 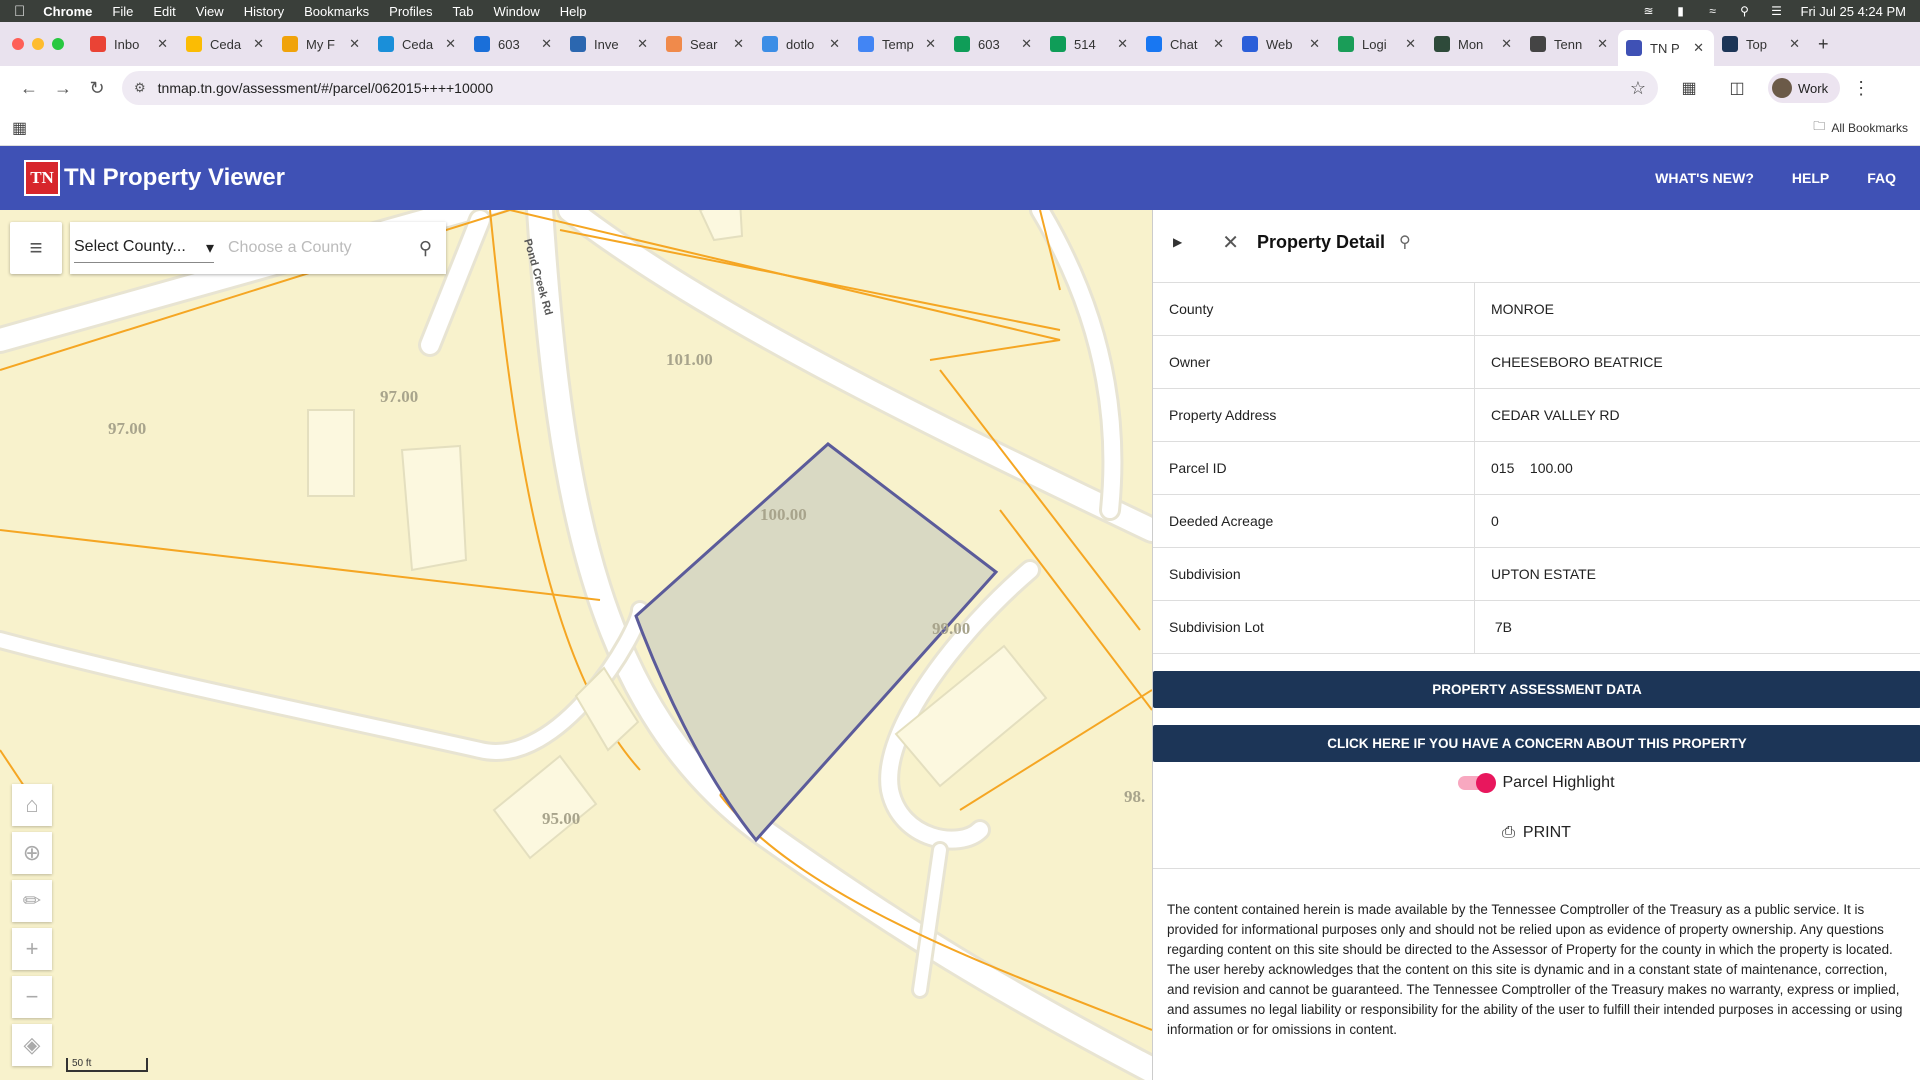 What do you see at coordinates (1713, 11) in the screenshot?
I see `wifi-icon: ≈` at bounding box center [1713, 11].